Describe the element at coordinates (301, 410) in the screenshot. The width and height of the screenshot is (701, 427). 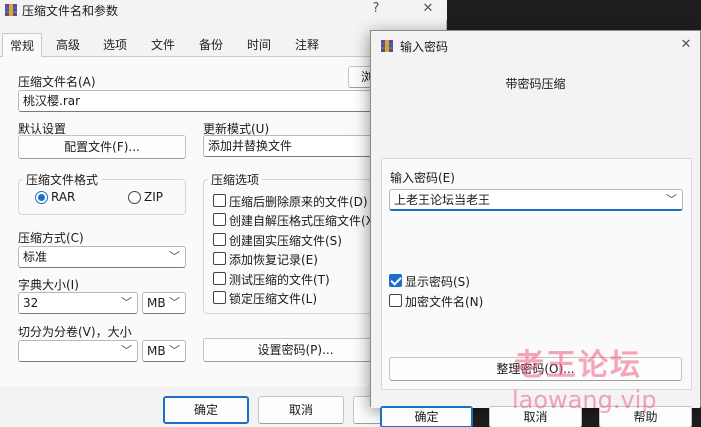
I see `main-cancel-button: 取消` at that location.